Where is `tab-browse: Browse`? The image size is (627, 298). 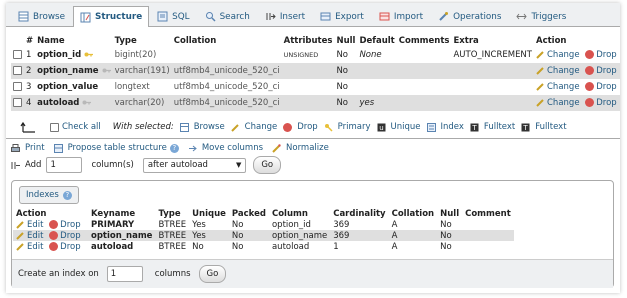 tab-browse: Browse is located at coordinates (41, 16).